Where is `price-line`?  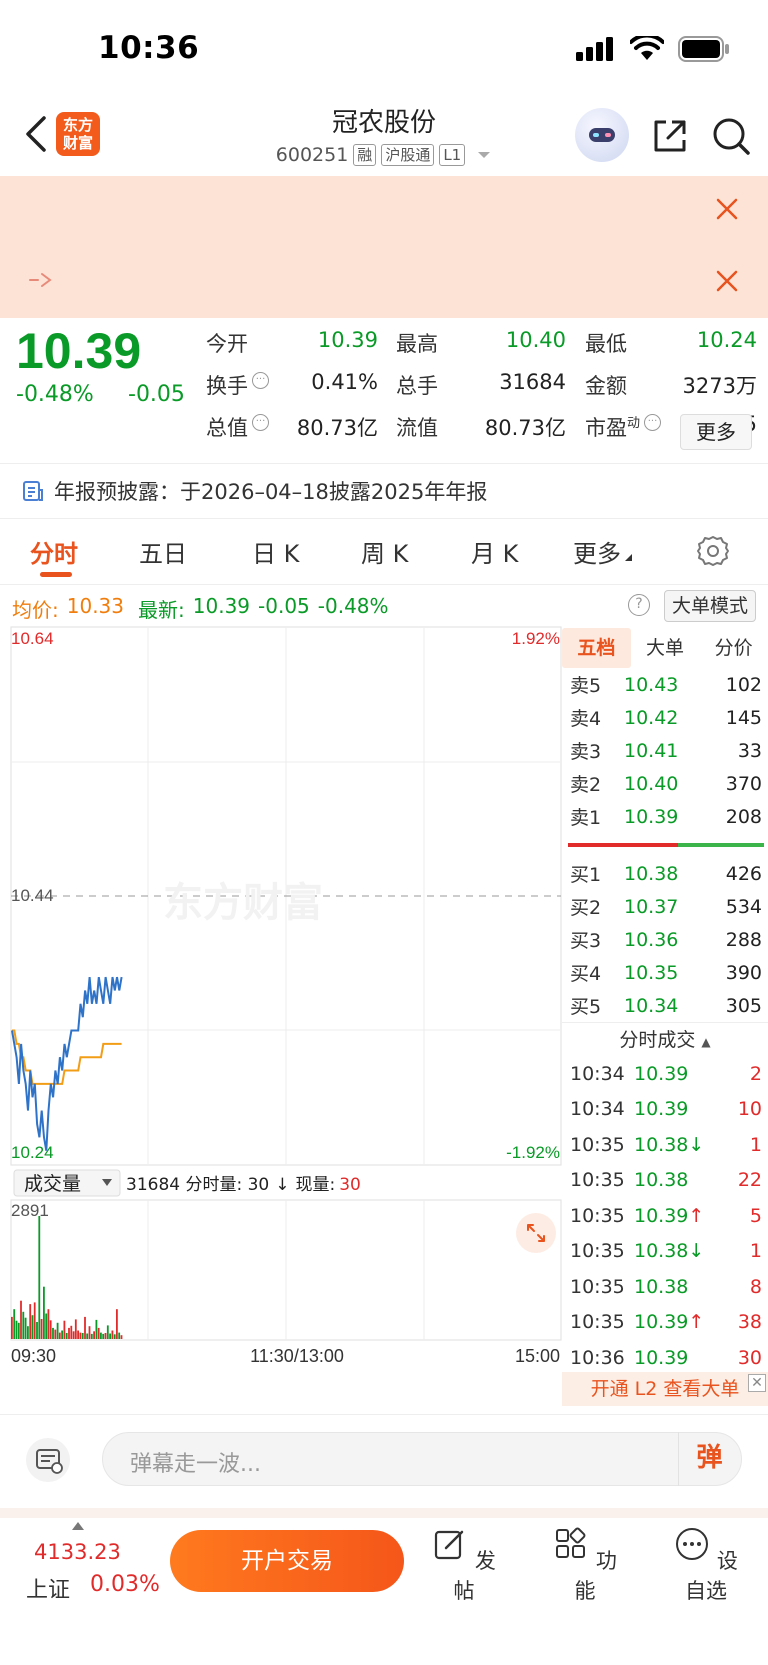 price-line is located at coordinates (67, 1063).